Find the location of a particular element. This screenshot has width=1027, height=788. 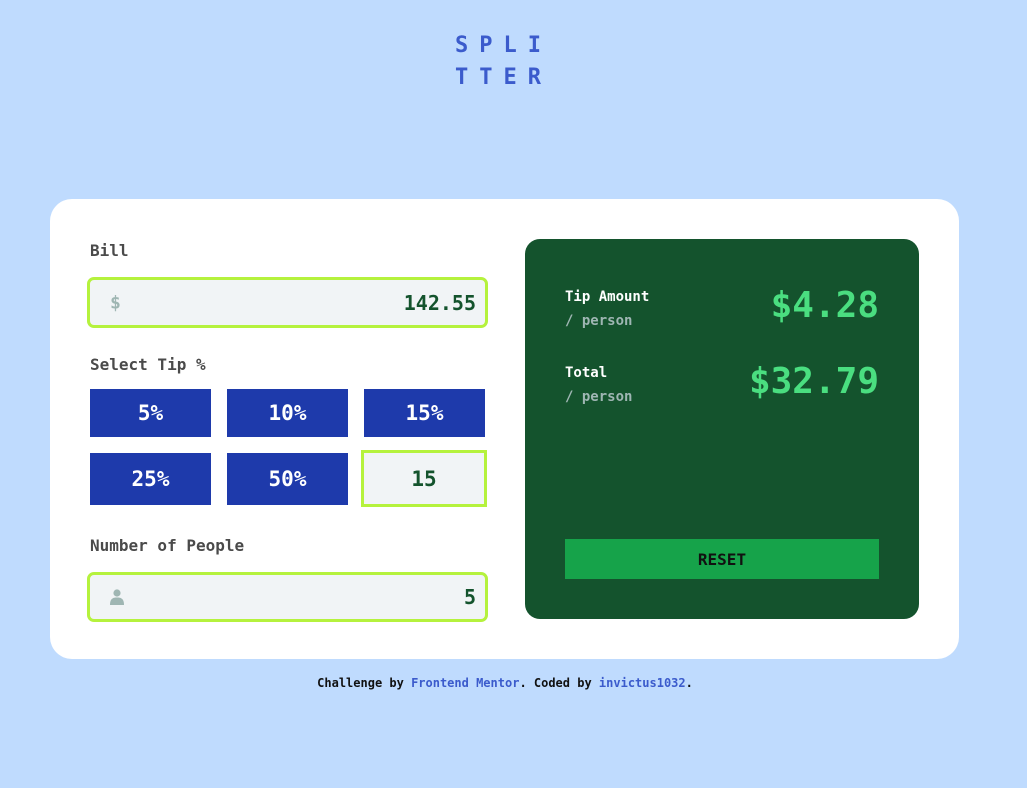

tip-button-10: 10% is located at coordinates (287, 413).